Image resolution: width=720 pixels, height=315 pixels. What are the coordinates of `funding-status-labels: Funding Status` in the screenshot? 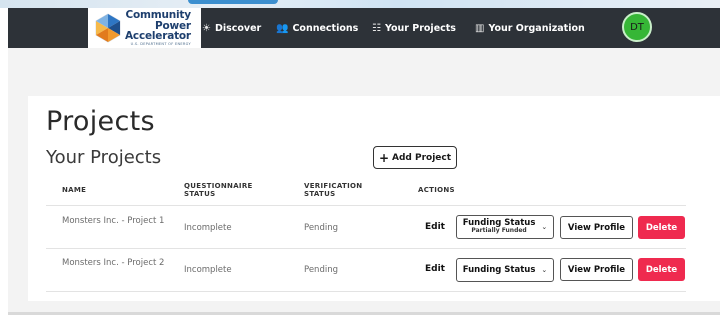 It's located at (499, 269).